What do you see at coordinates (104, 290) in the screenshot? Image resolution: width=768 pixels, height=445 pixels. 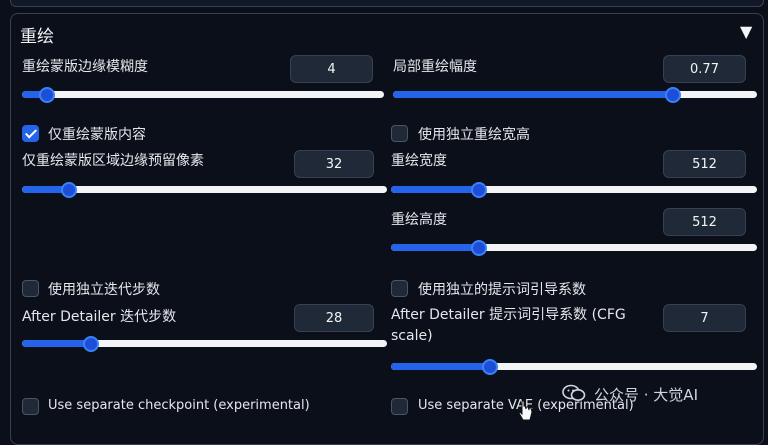 I see `use-separate-steps-label: 使用独立迭代步数` at bounding box center [104, 290].